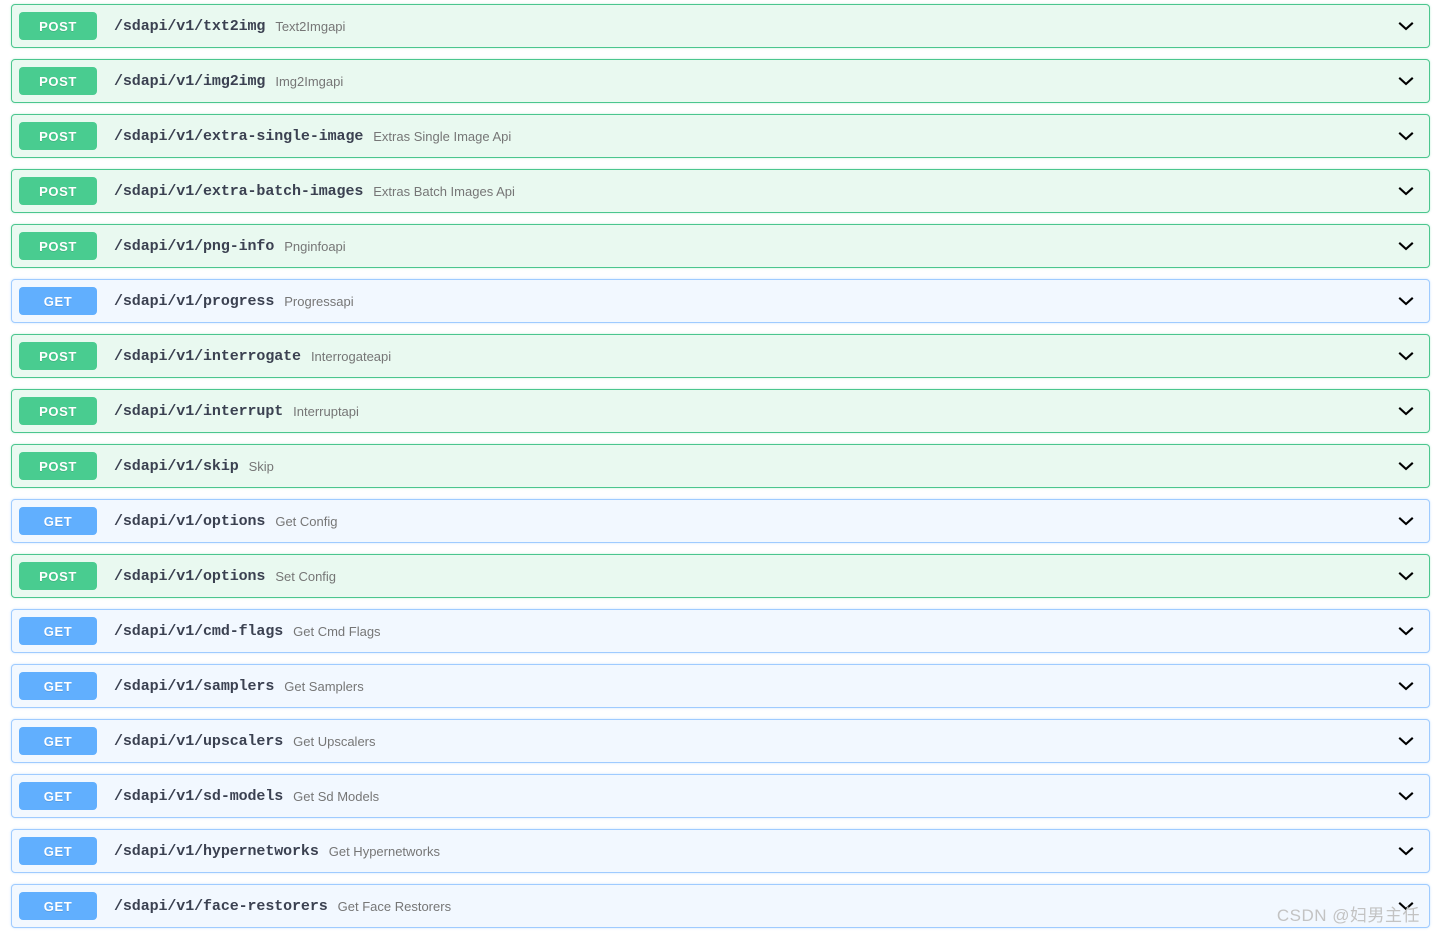  What do you see at coordinates (216, 851) in the screenshot?
I see `operation-path: /sdapi/v1/hypernetworks` at bounding box center [216, 851].